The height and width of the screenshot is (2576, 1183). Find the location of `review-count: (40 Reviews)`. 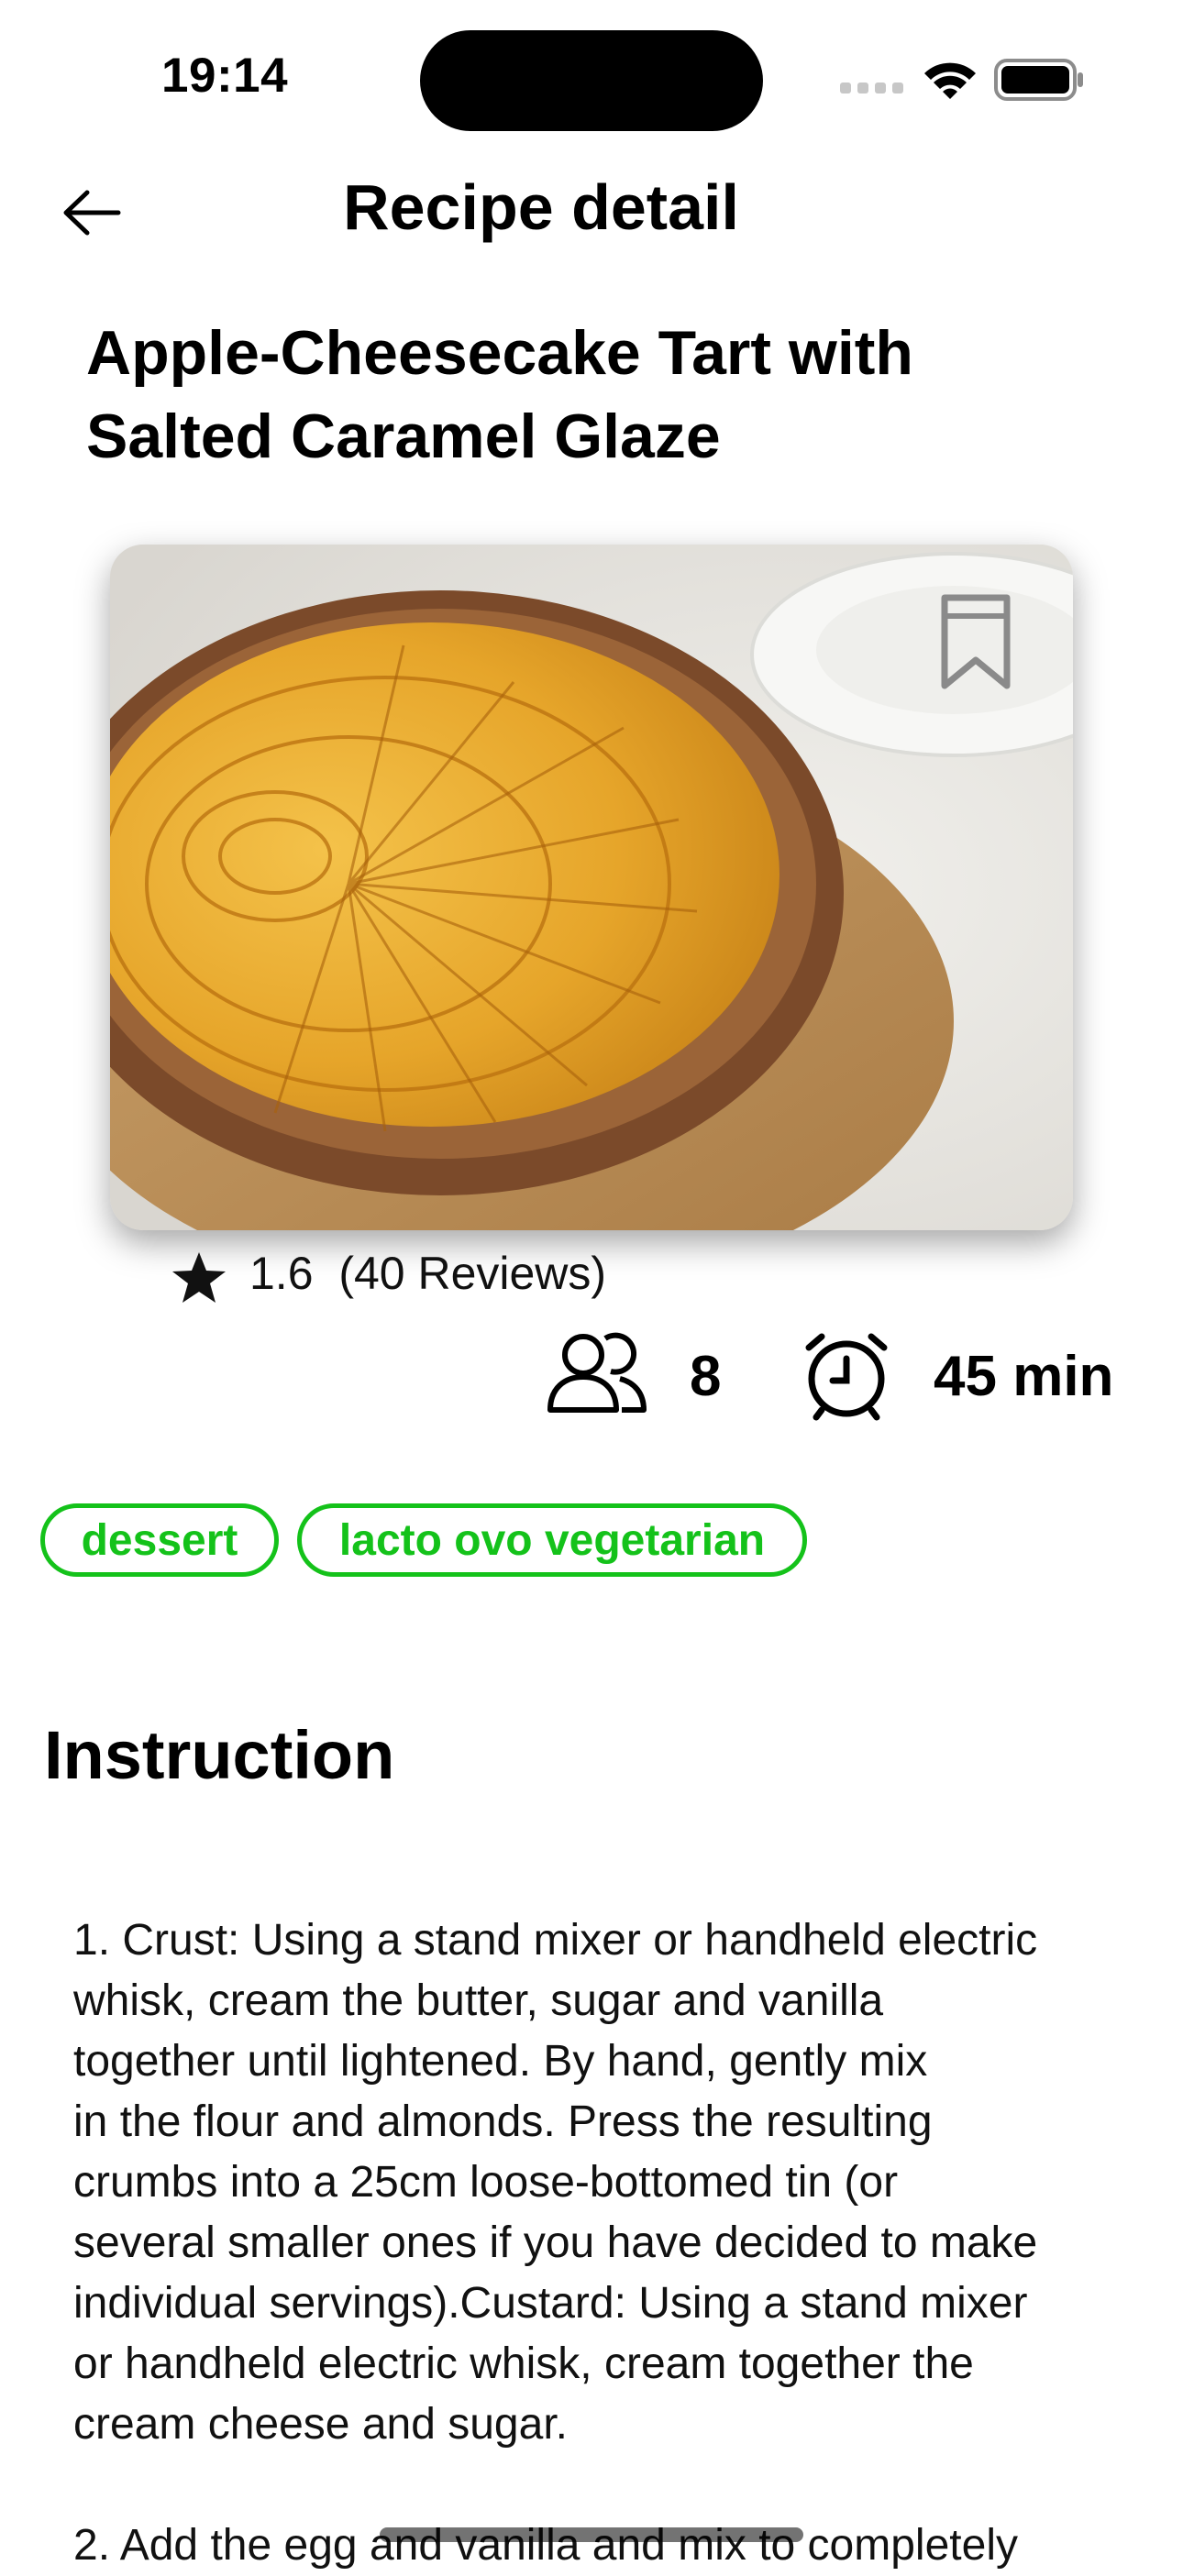

review-count: (40 Reviews) is located at coordinates (472, 1273).